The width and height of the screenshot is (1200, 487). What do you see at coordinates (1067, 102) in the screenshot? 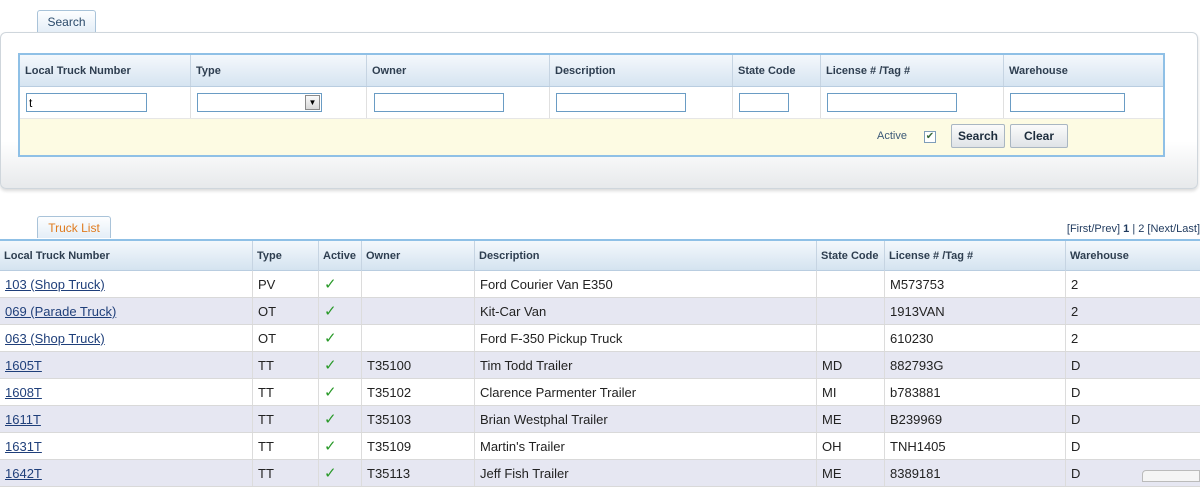
I see `warehouse-input` at bounding box center [1067, 102].